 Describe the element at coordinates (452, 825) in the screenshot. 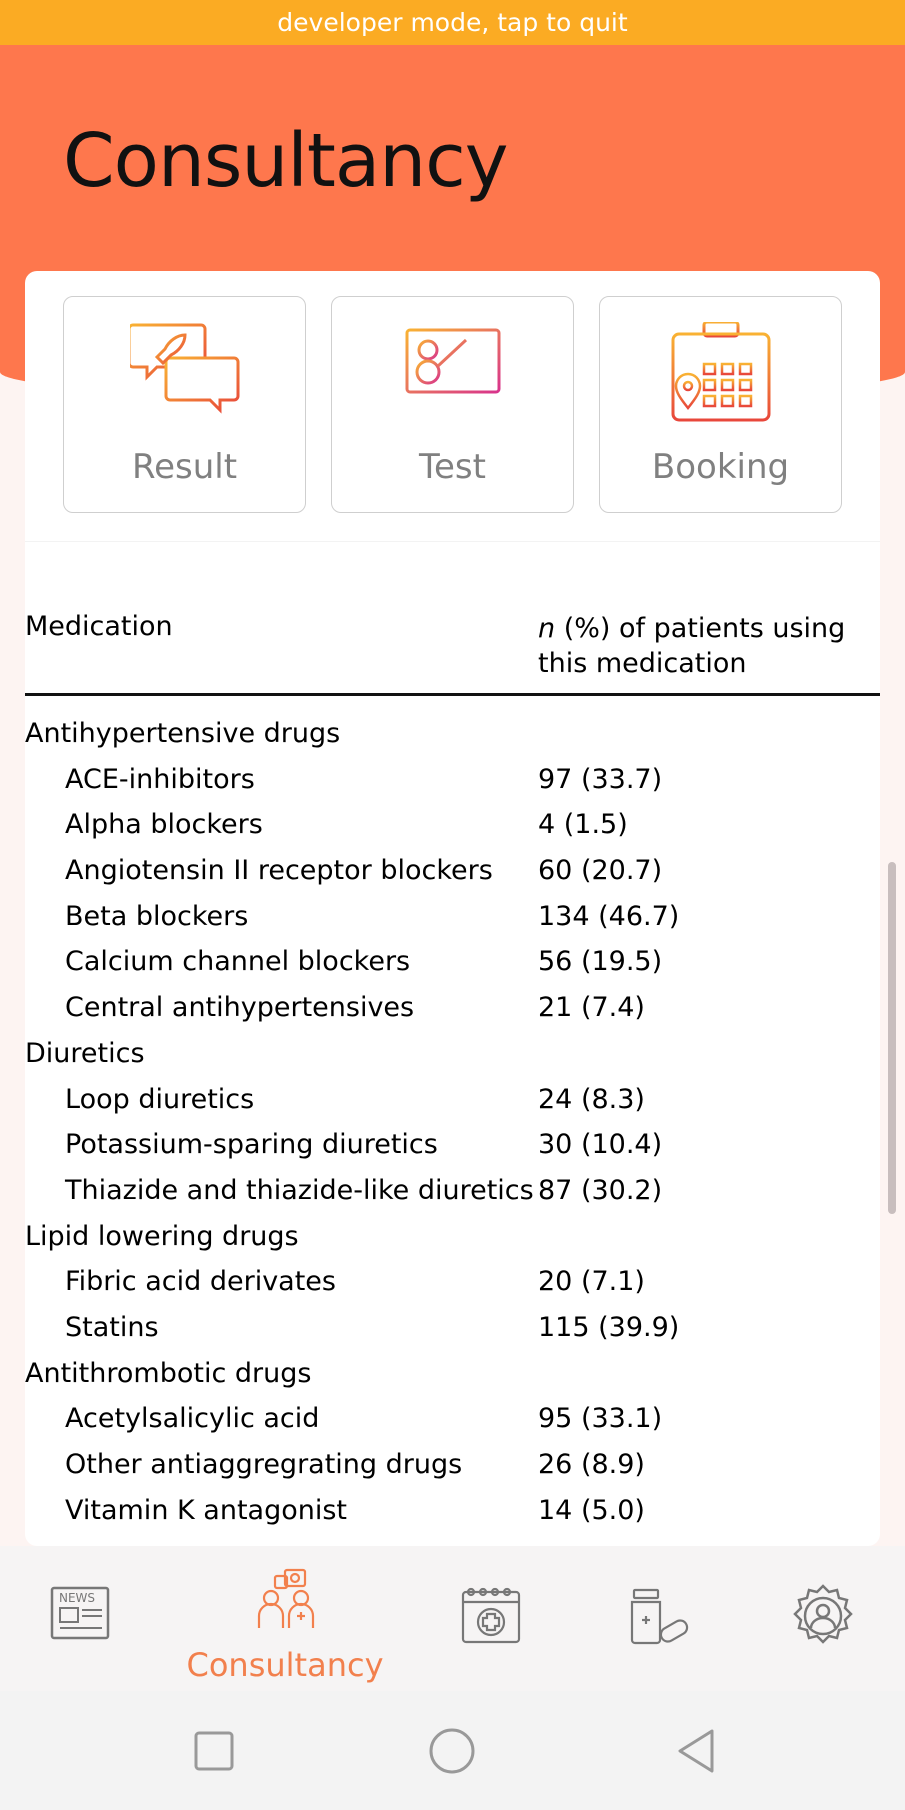

I see `table-row: Alpha blockers 4 (1.5)` at that location.